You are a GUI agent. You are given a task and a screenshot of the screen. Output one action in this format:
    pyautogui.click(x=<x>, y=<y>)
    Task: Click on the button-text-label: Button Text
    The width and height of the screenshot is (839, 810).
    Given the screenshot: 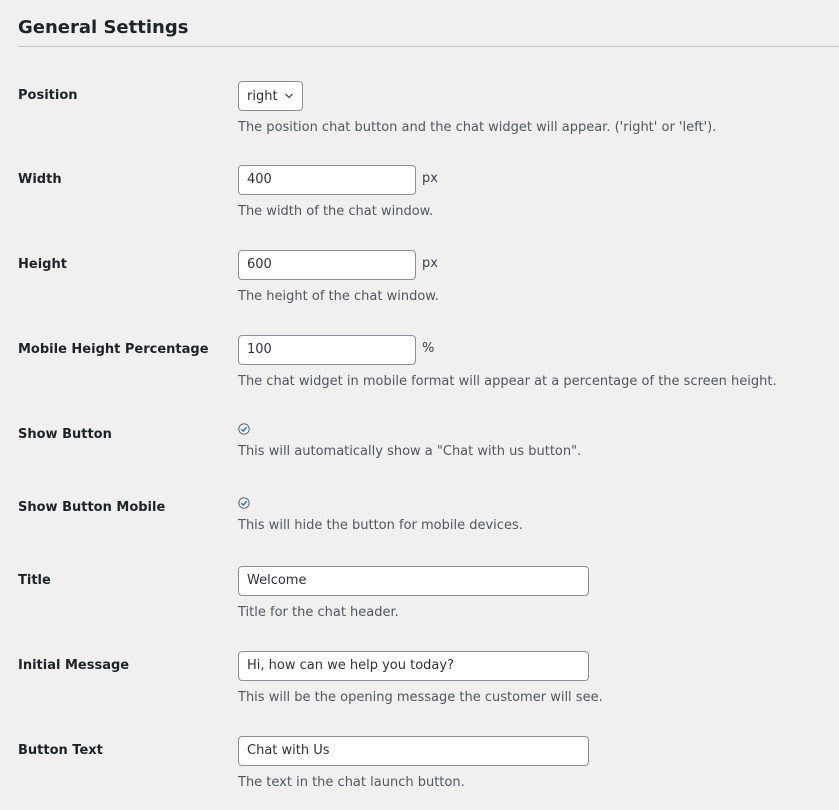 What is the action you would take?
    pyautogui.click(x=60, y=750)
    